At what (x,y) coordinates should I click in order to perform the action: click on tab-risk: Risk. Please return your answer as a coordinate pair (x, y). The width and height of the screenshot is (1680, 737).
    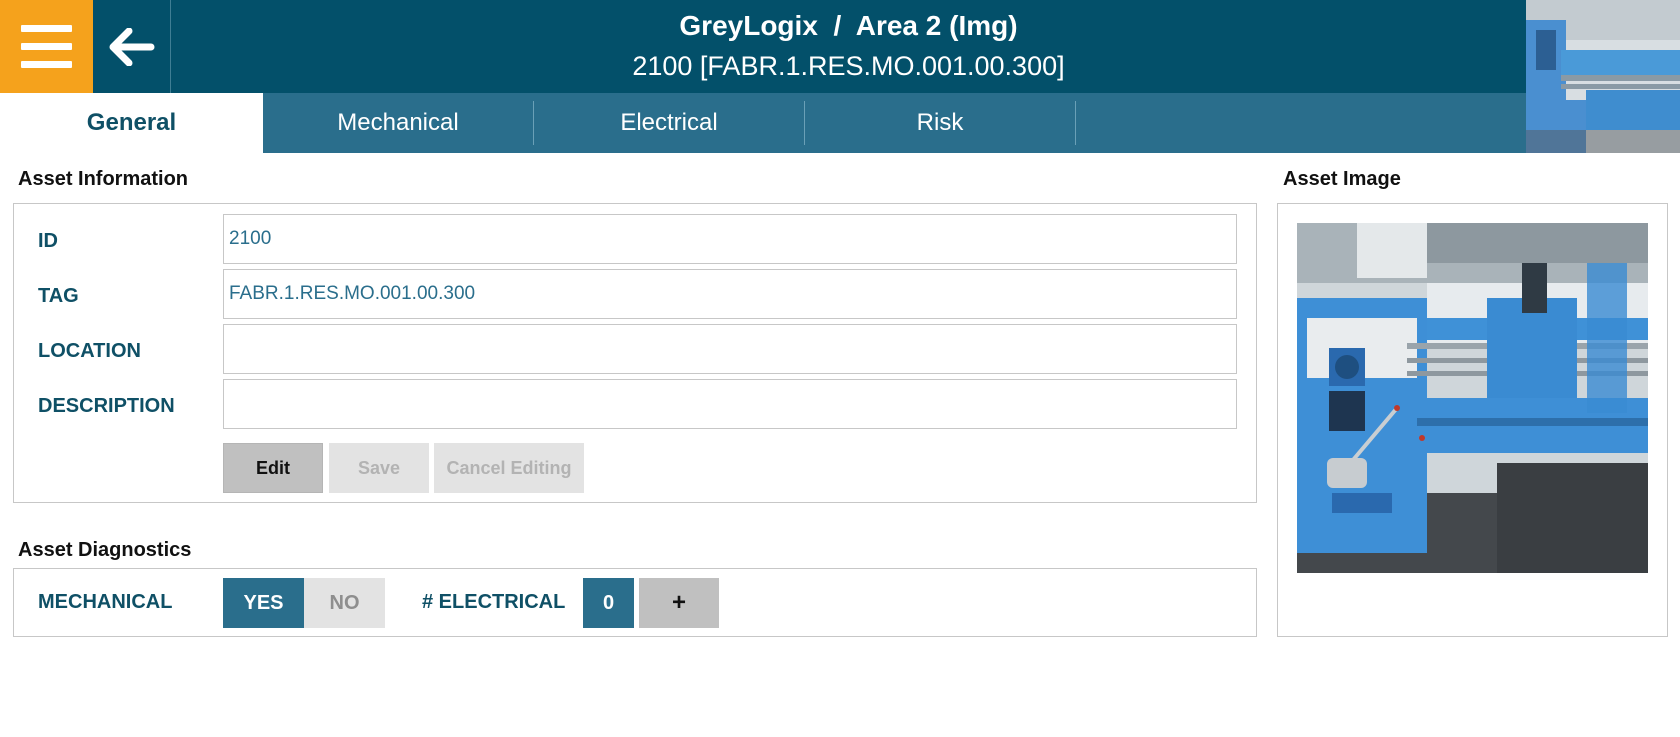
    Looking at the image, I should click on (940, 123).